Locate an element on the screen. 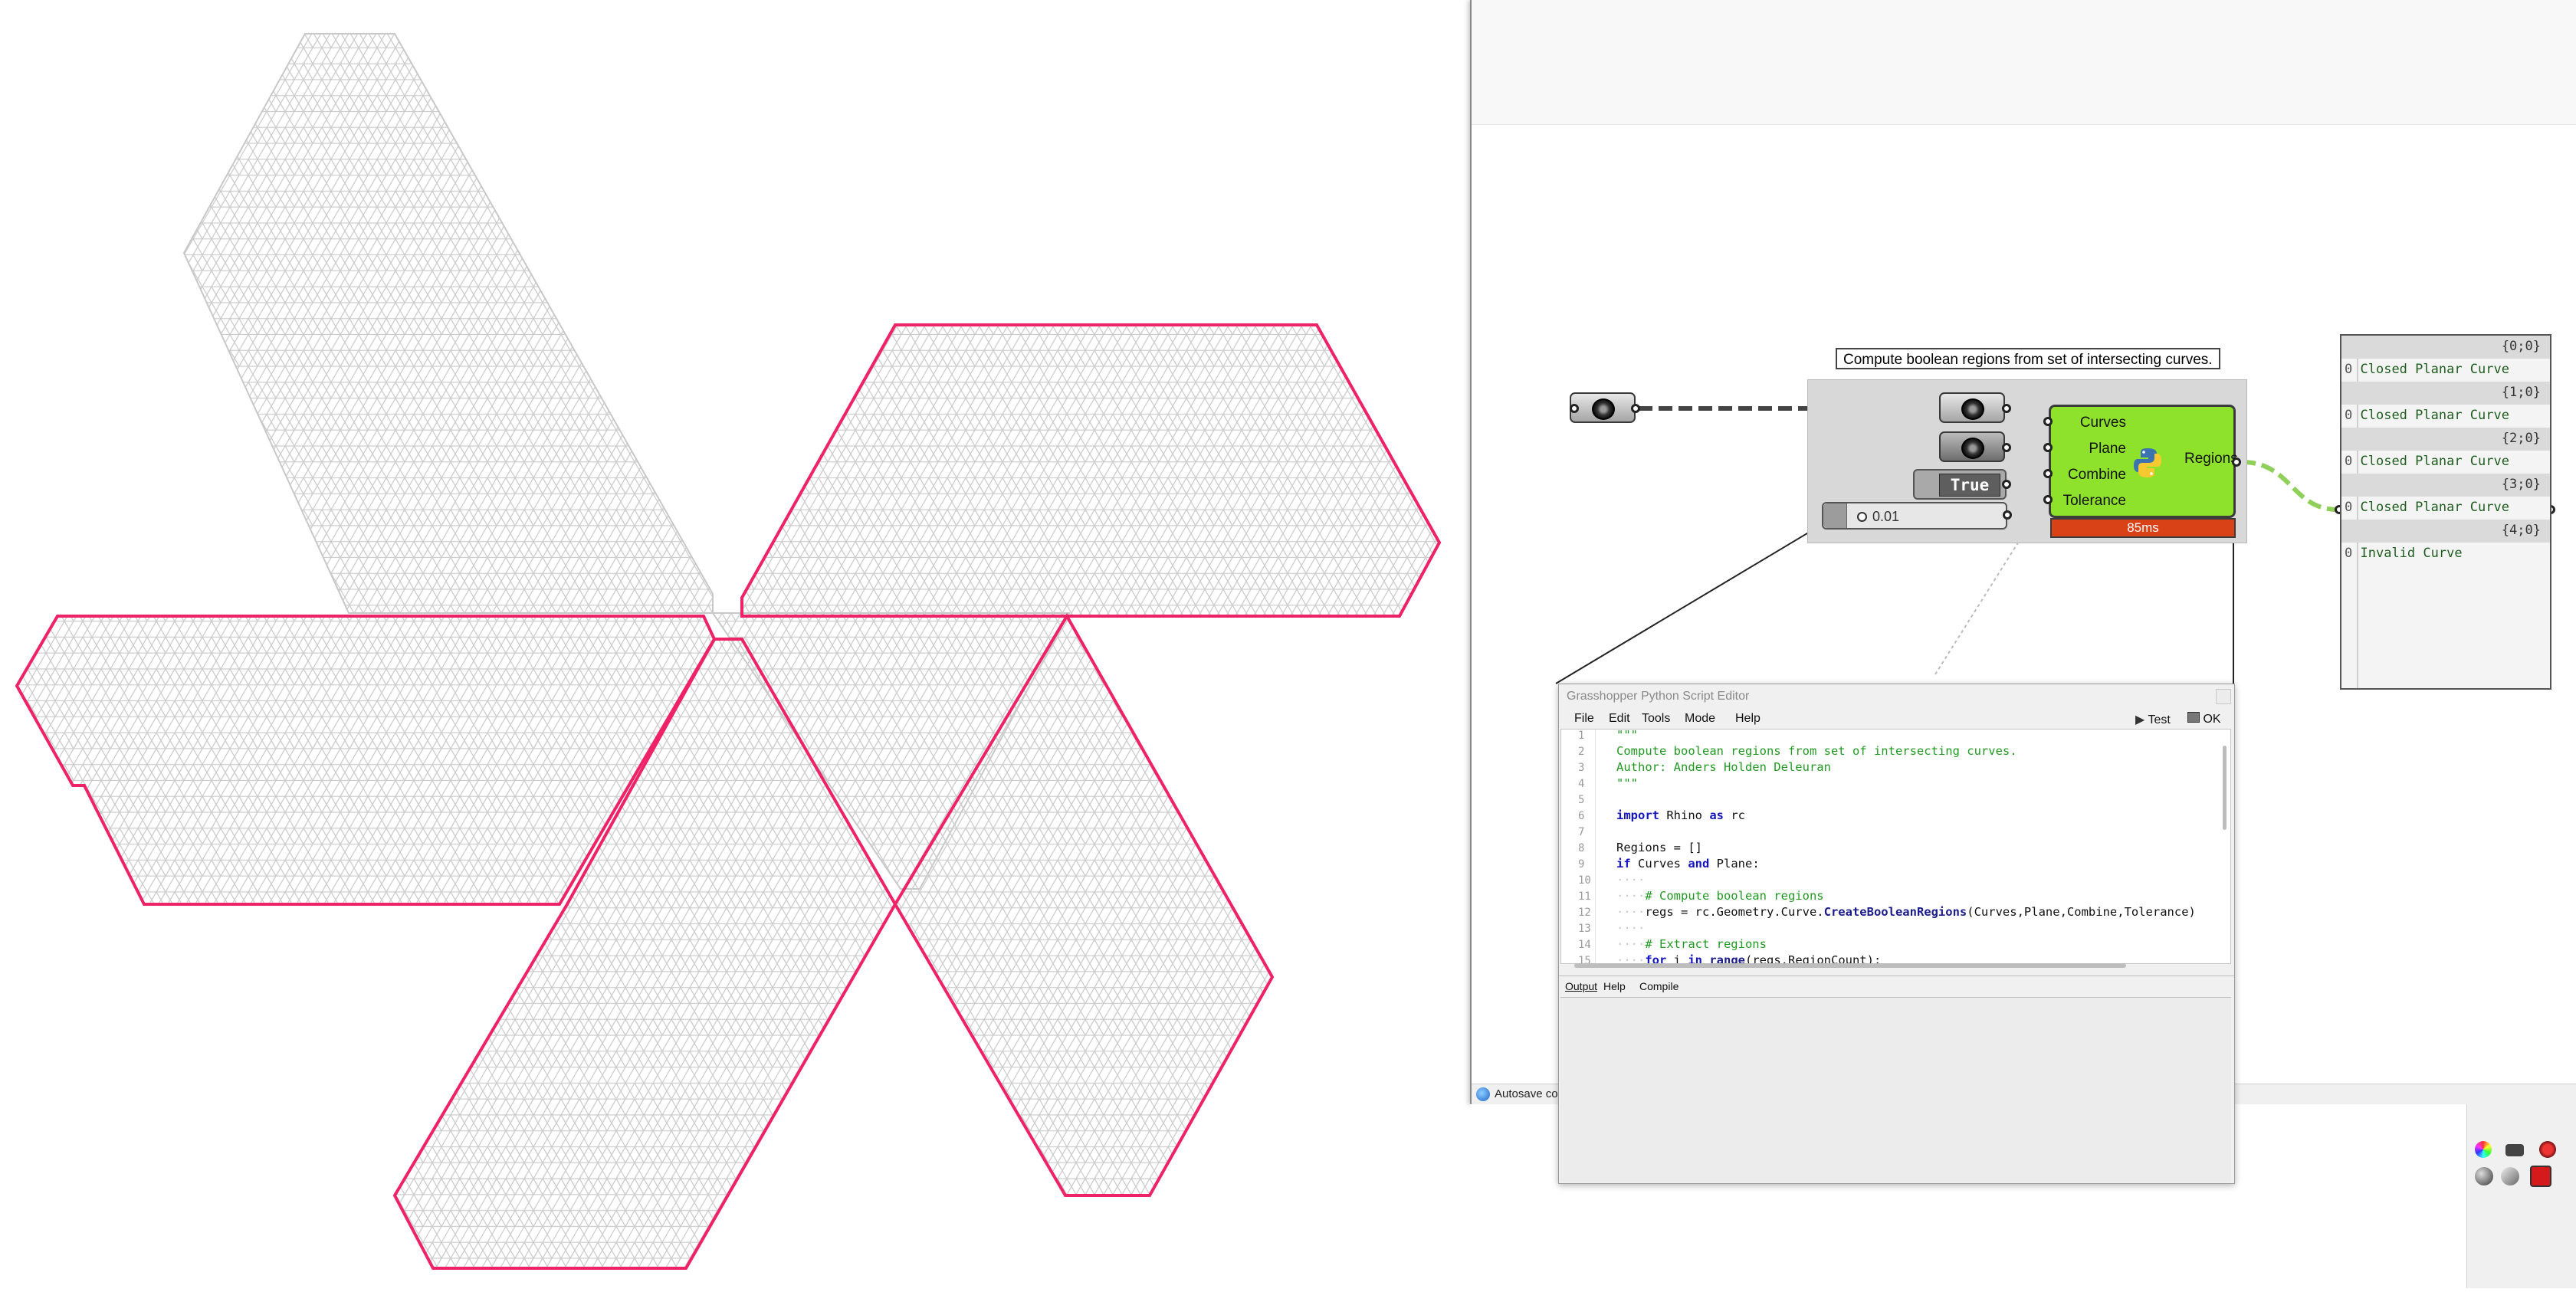  code-line: ····# Extract regions is located at coordinates (1691, 944).